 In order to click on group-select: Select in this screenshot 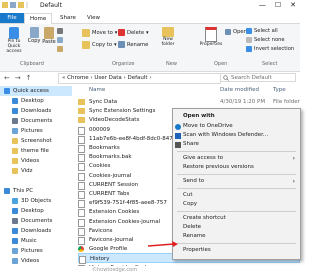, I will do `click(270, 64)`.